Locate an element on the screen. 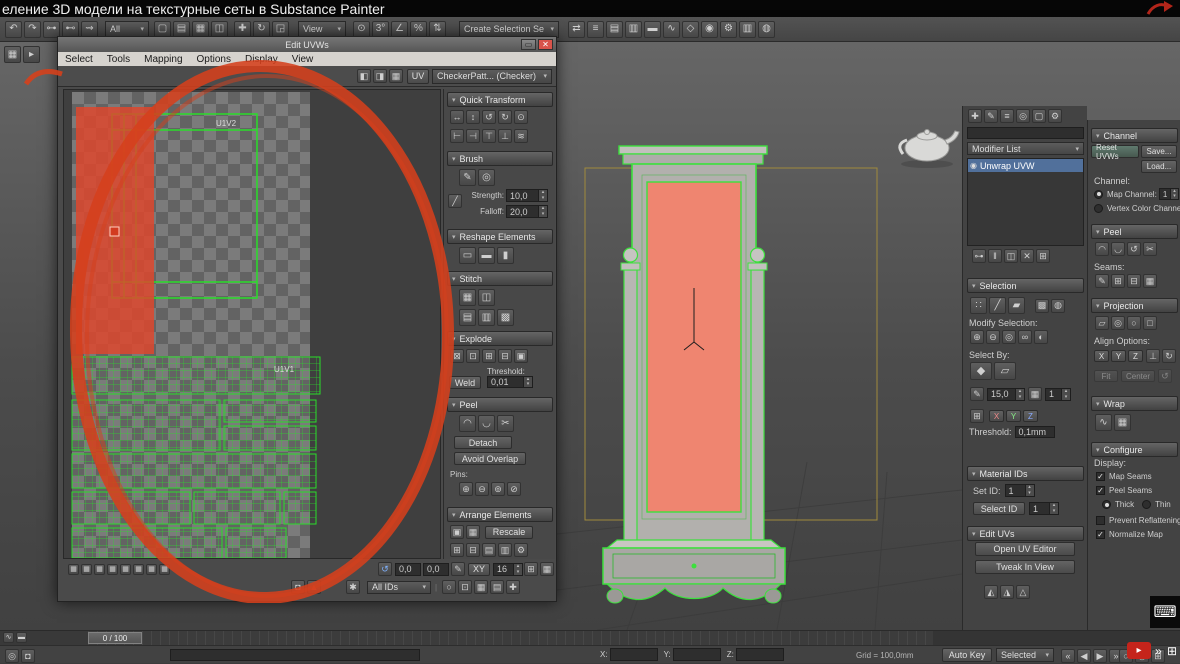  projection-x-button: X is located at coordinates (1101, 356).